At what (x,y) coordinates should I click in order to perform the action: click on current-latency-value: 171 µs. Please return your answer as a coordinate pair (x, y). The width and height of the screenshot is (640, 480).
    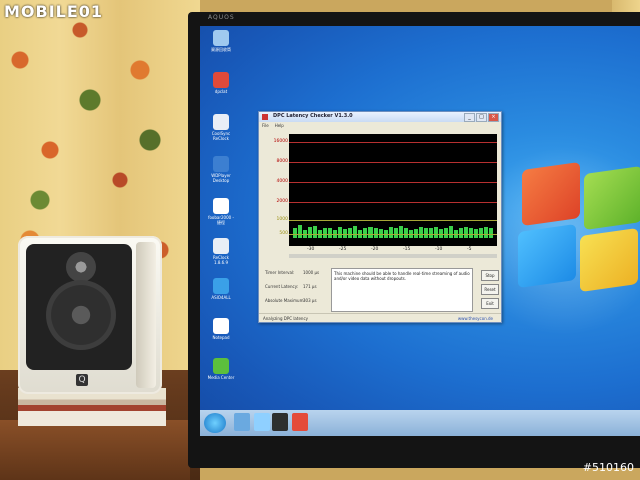
    Looking at the image, I should click on (310, 286).